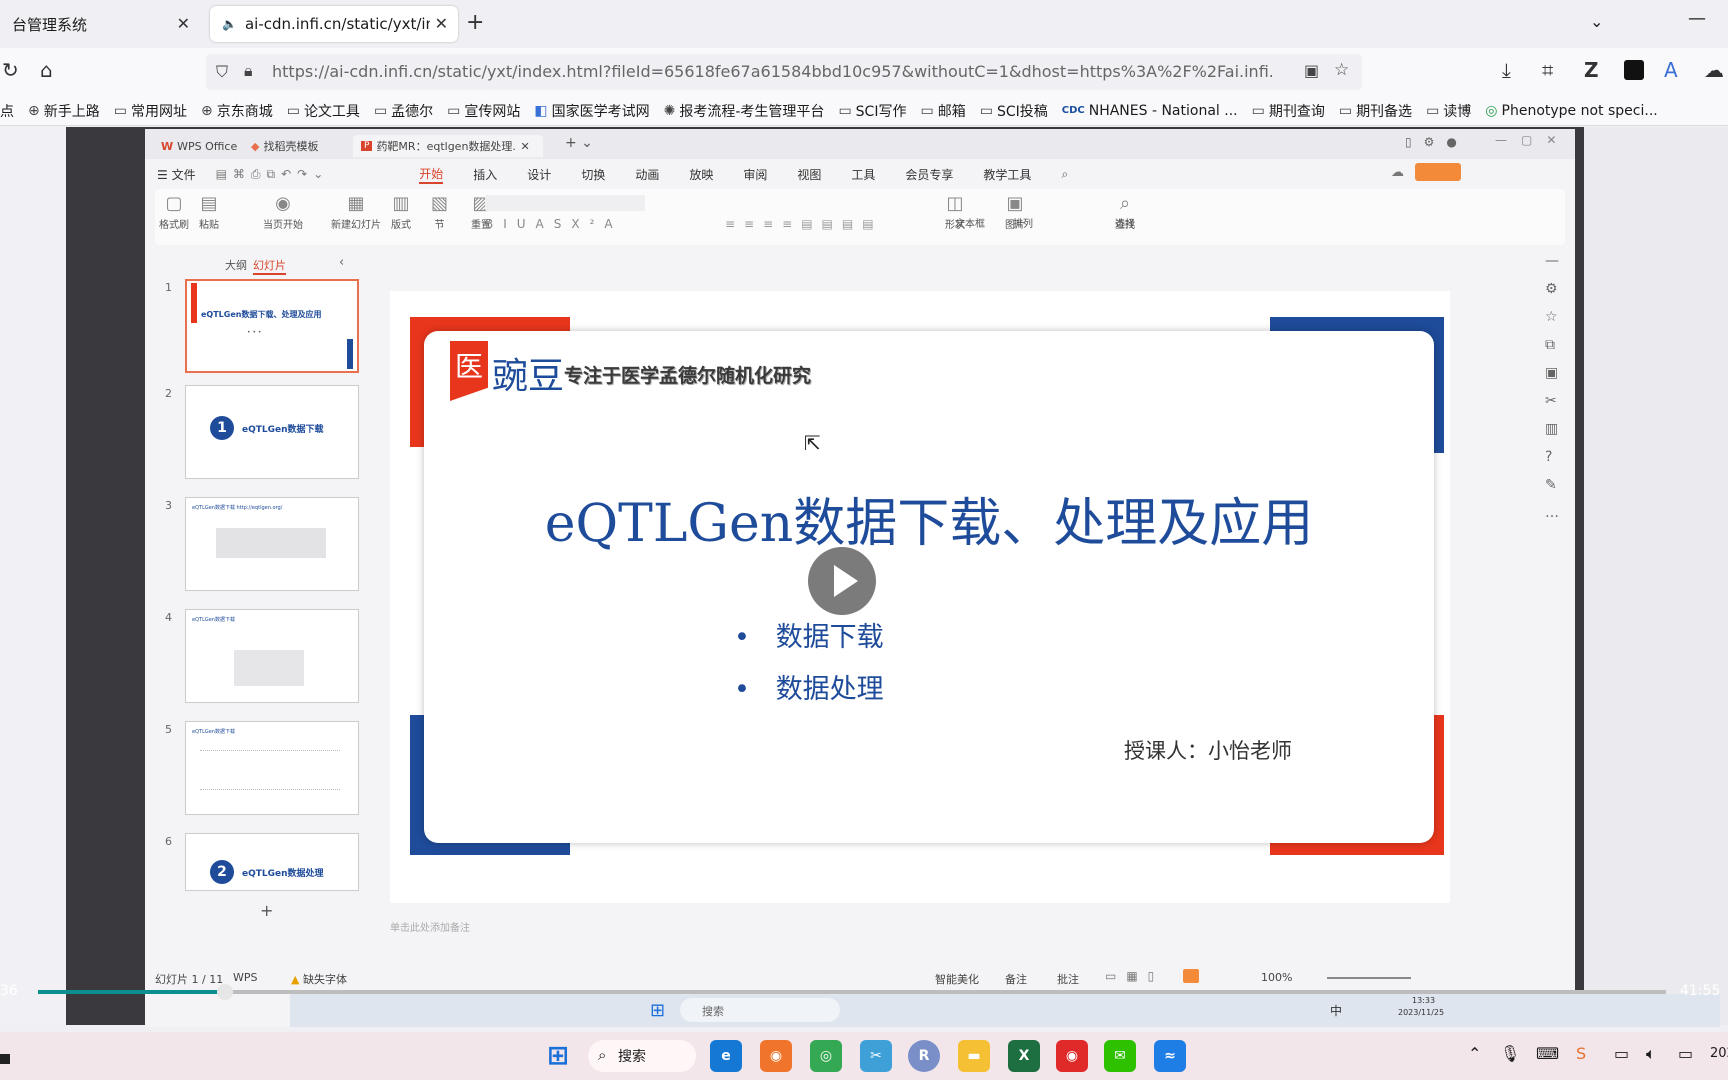  Describe the element at coordinates (942, 111) in the screenshot. I see `bookmark-folder: ▭ 邮箱` at that location.